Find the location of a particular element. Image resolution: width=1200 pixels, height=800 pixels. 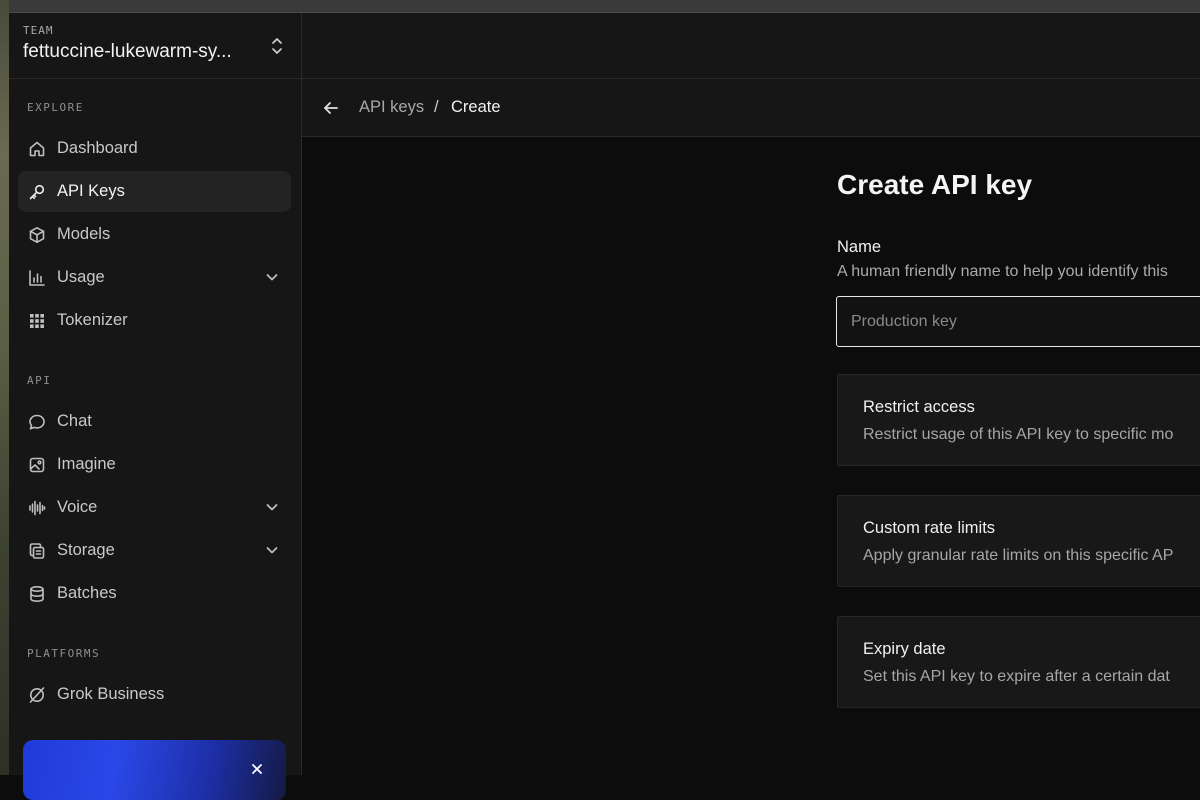

sidebar-item-label: Tokenizer is located at coordinates (92, 320).